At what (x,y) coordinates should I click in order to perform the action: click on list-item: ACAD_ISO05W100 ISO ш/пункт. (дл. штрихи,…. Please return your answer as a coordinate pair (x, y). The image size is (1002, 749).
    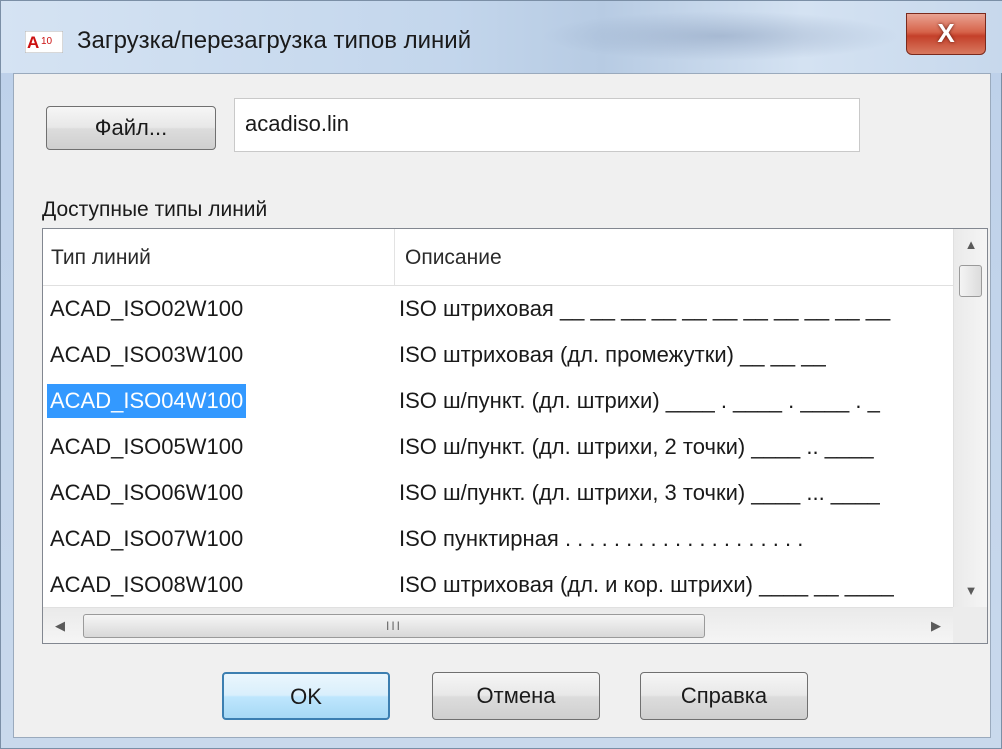
    Looking at the image, I should click on (498, 446).